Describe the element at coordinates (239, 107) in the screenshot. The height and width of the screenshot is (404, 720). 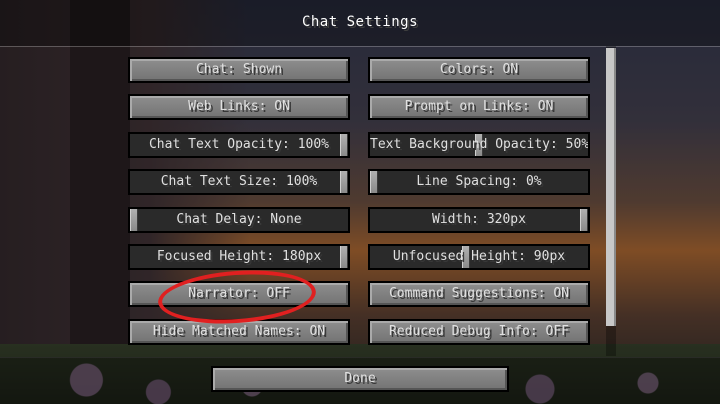
I see `web-links-button: Web Links: ON` at that location.